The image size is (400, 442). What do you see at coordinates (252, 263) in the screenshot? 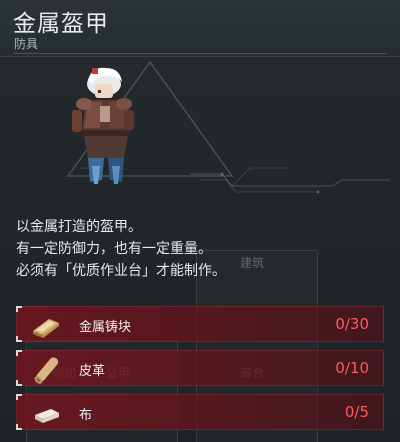
I see `background-label: 建筑` at bounding box center [252, 263].